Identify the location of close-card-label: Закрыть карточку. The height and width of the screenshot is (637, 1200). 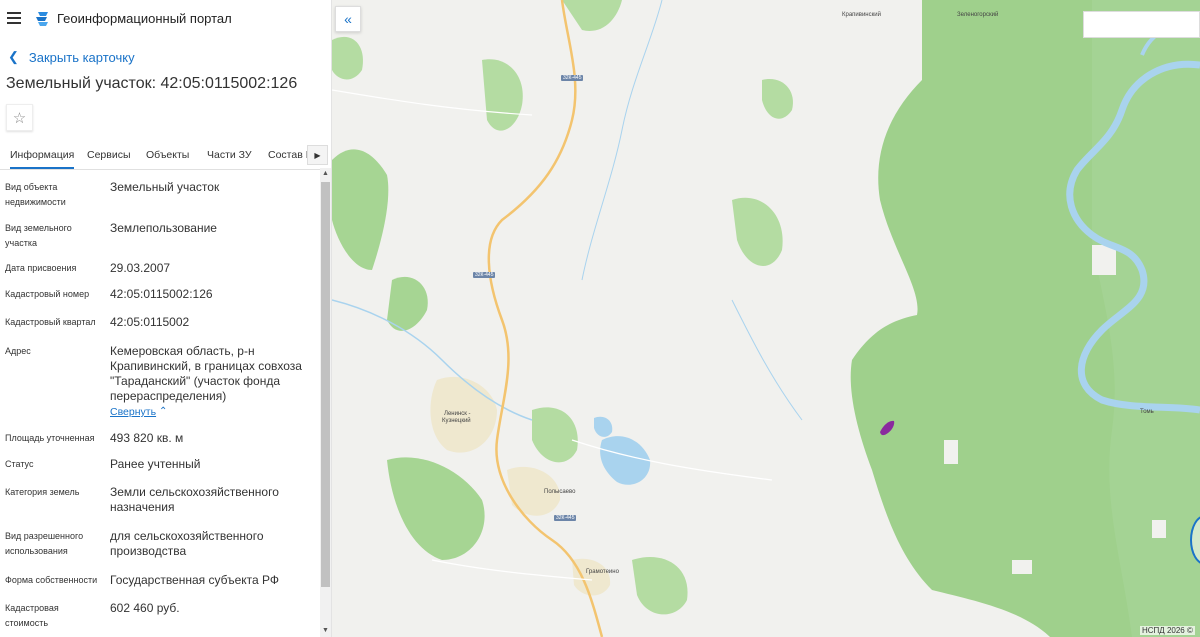
(81, 57).